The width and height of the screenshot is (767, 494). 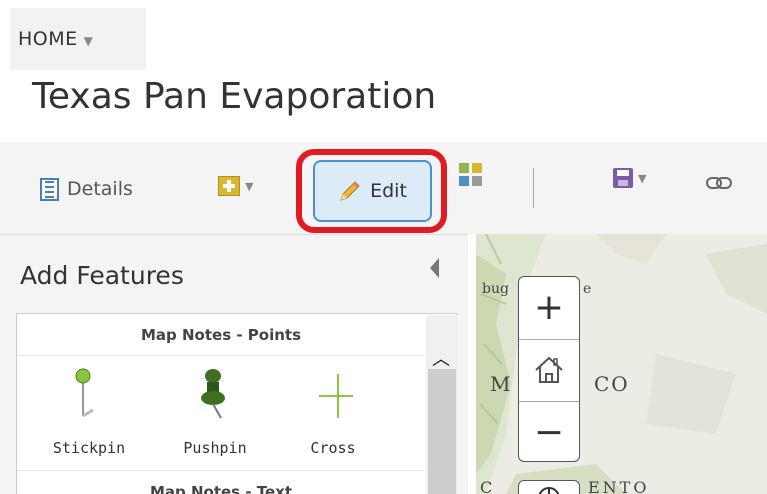 What do you see at coordinates (48, 39) in the screenshot?
I see `home-label: HOME` at bounding box center [48, 39].